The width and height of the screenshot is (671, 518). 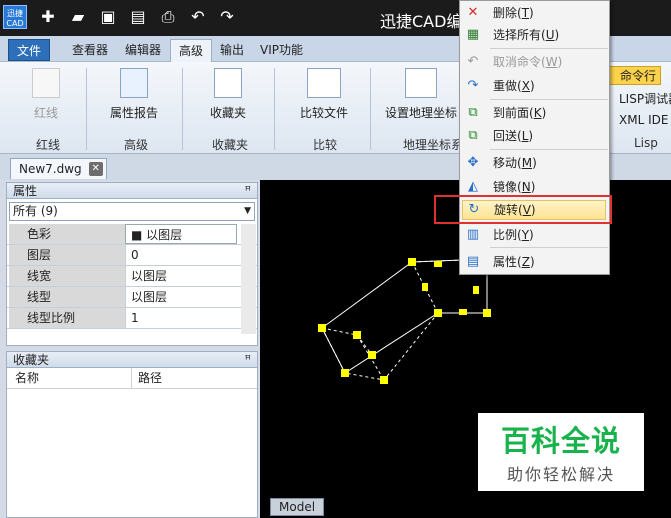 What do you see at coordinates (247, 211) in the screenshot?
I see `chevron-down-icon: ▼` at bounding box center [247, 211].